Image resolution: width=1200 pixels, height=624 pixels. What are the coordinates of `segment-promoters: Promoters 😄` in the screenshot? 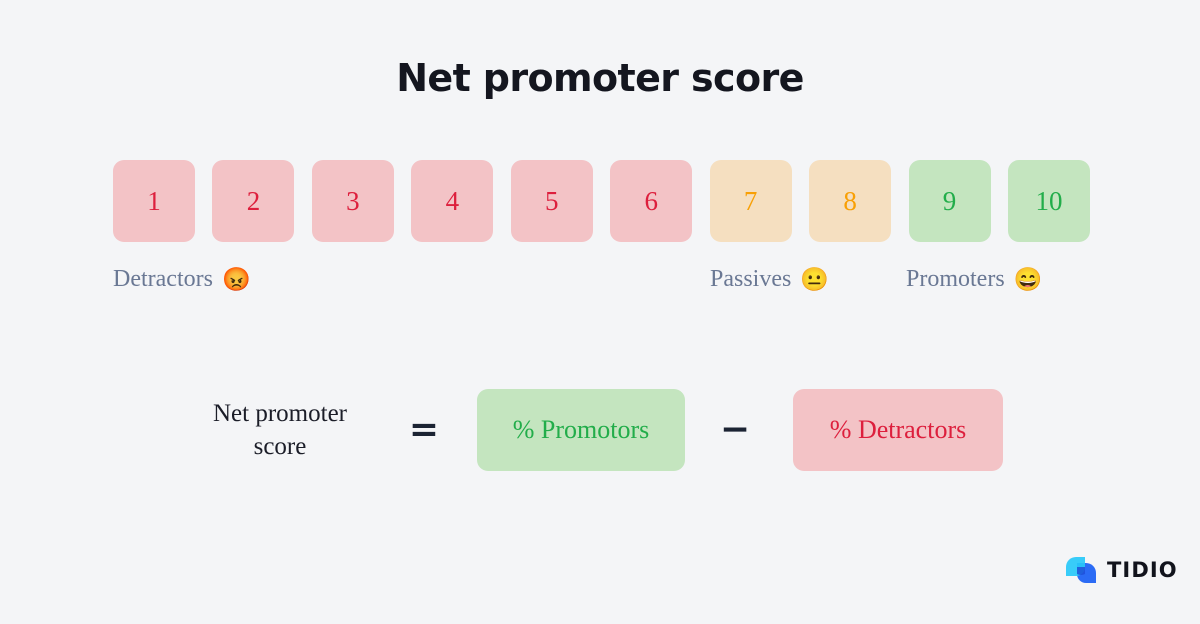 It's located at (974, 279).